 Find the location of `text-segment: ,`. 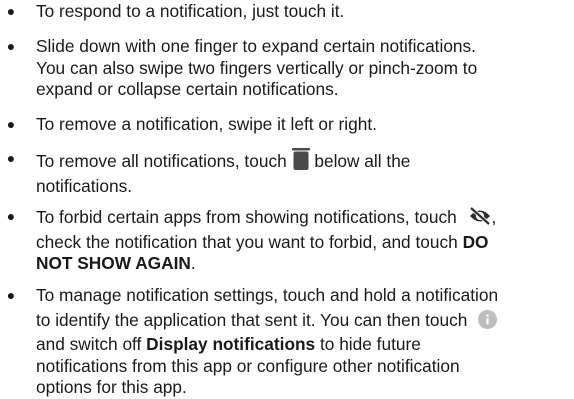

text-segment: , is located at coordinates (494, 217).